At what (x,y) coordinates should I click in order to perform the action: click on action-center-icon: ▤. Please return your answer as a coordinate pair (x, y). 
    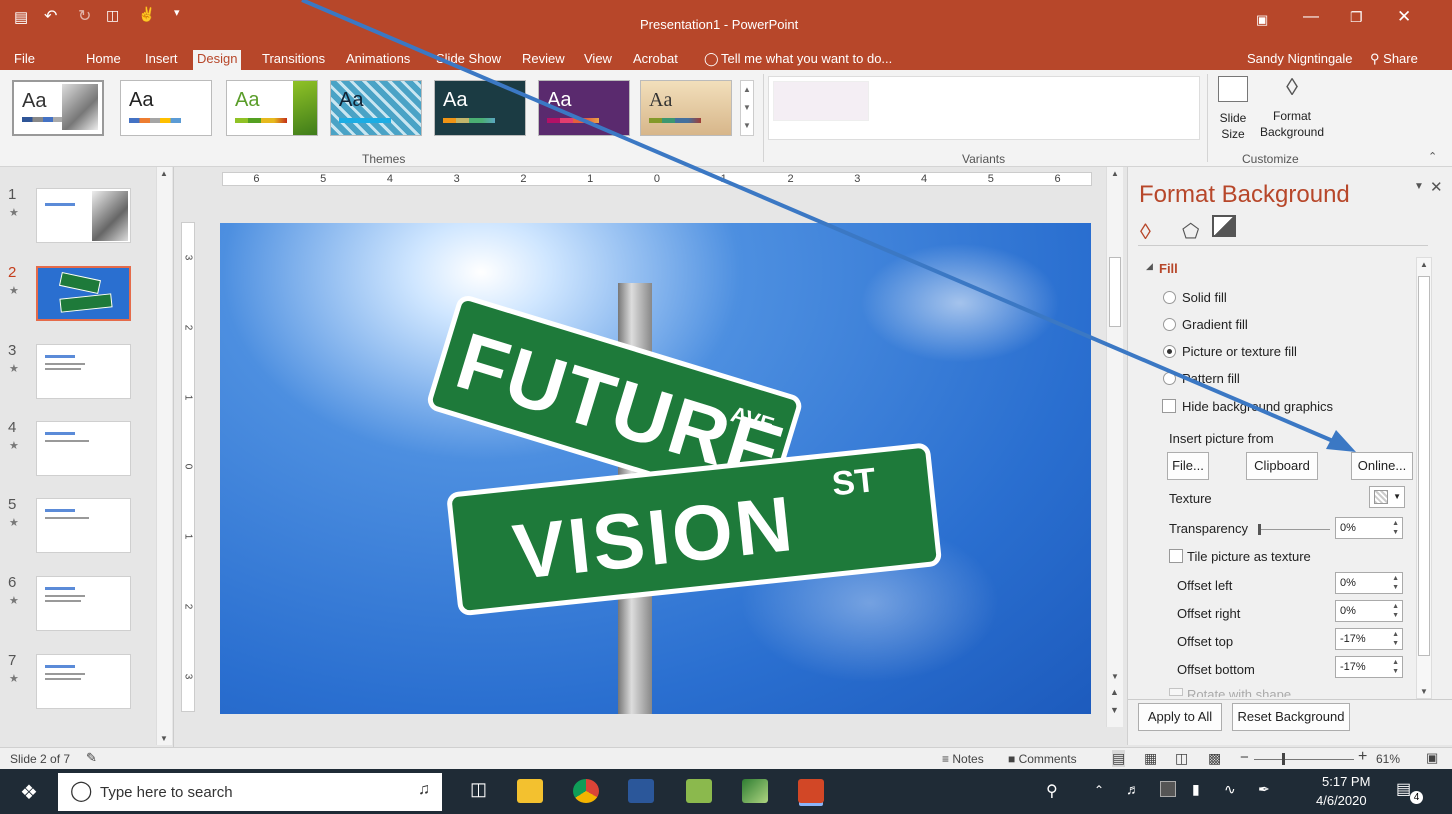
    Looking at the image, I should click on (1403, 789).